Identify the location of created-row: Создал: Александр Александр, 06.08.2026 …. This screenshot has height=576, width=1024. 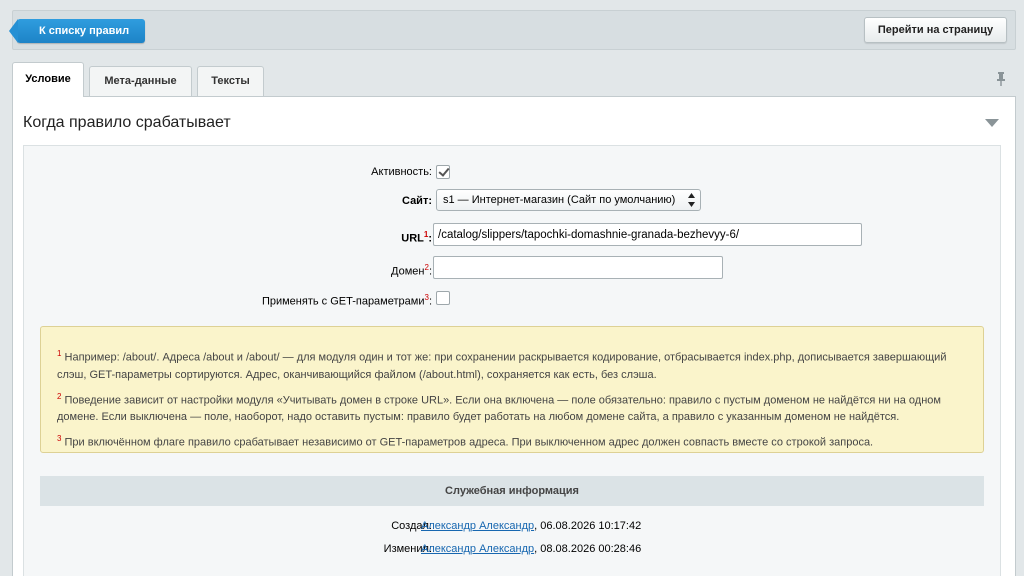
(513, 526).